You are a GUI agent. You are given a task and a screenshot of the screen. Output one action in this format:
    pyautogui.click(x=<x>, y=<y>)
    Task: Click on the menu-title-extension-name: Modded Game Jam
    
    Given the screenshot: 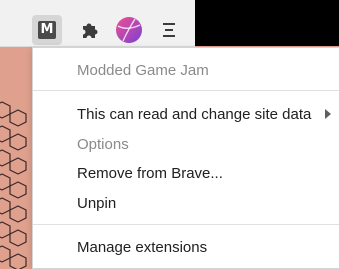 What is the action you would take?
    pyautogui.click(x=143, y=70)
    